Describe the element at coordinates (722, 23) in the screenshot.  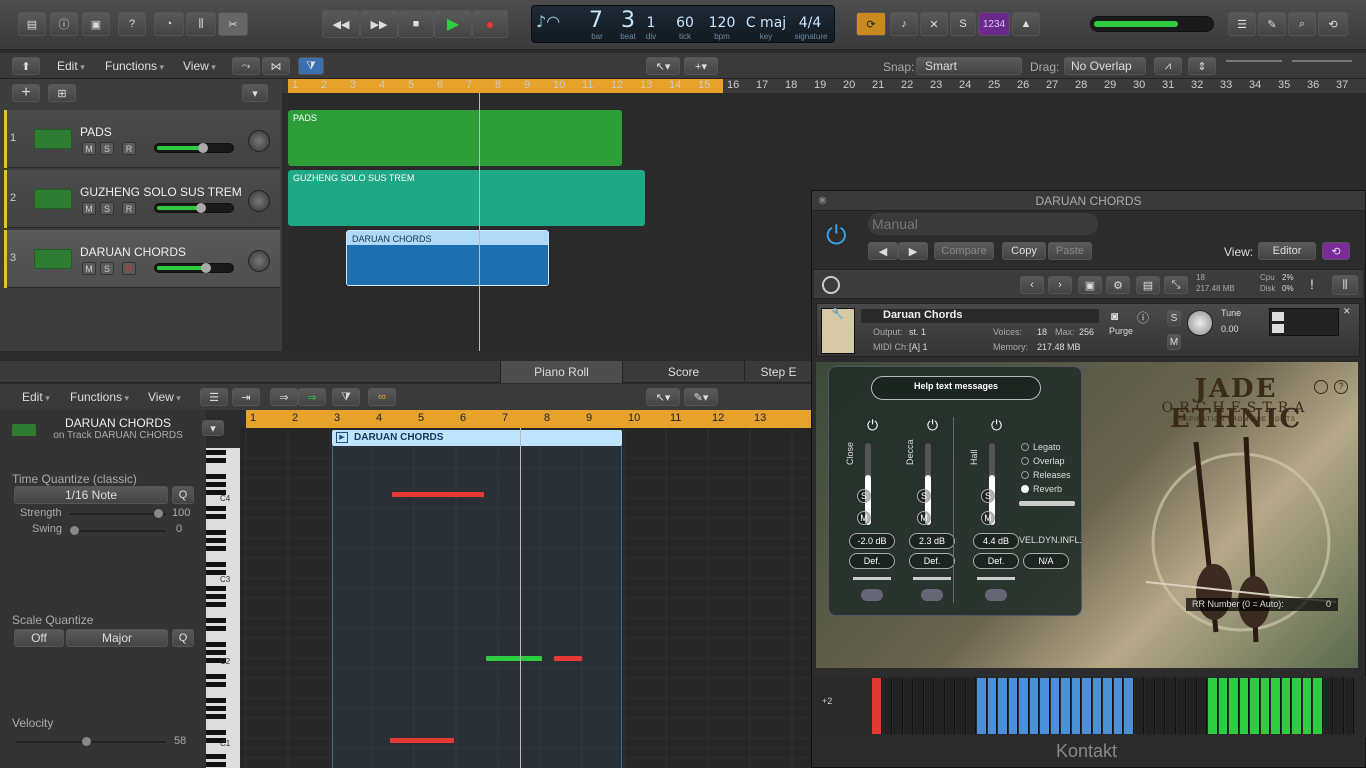
I see `lcd-tempo: 120` at that location.